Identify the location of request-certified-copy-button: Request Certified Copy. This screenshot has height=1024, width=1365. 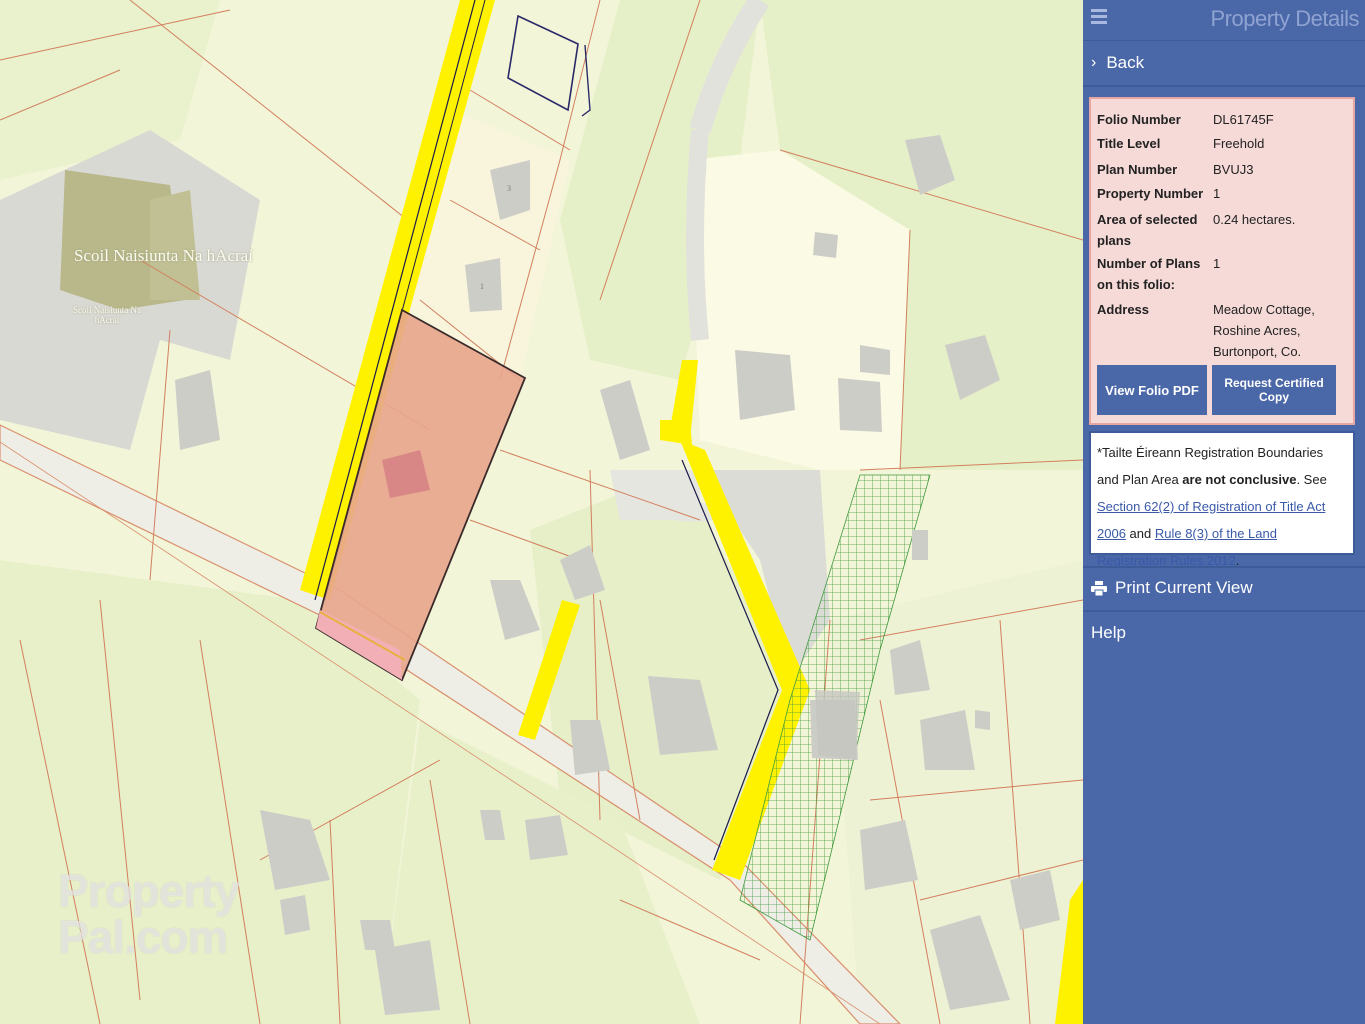
(1274, 390).